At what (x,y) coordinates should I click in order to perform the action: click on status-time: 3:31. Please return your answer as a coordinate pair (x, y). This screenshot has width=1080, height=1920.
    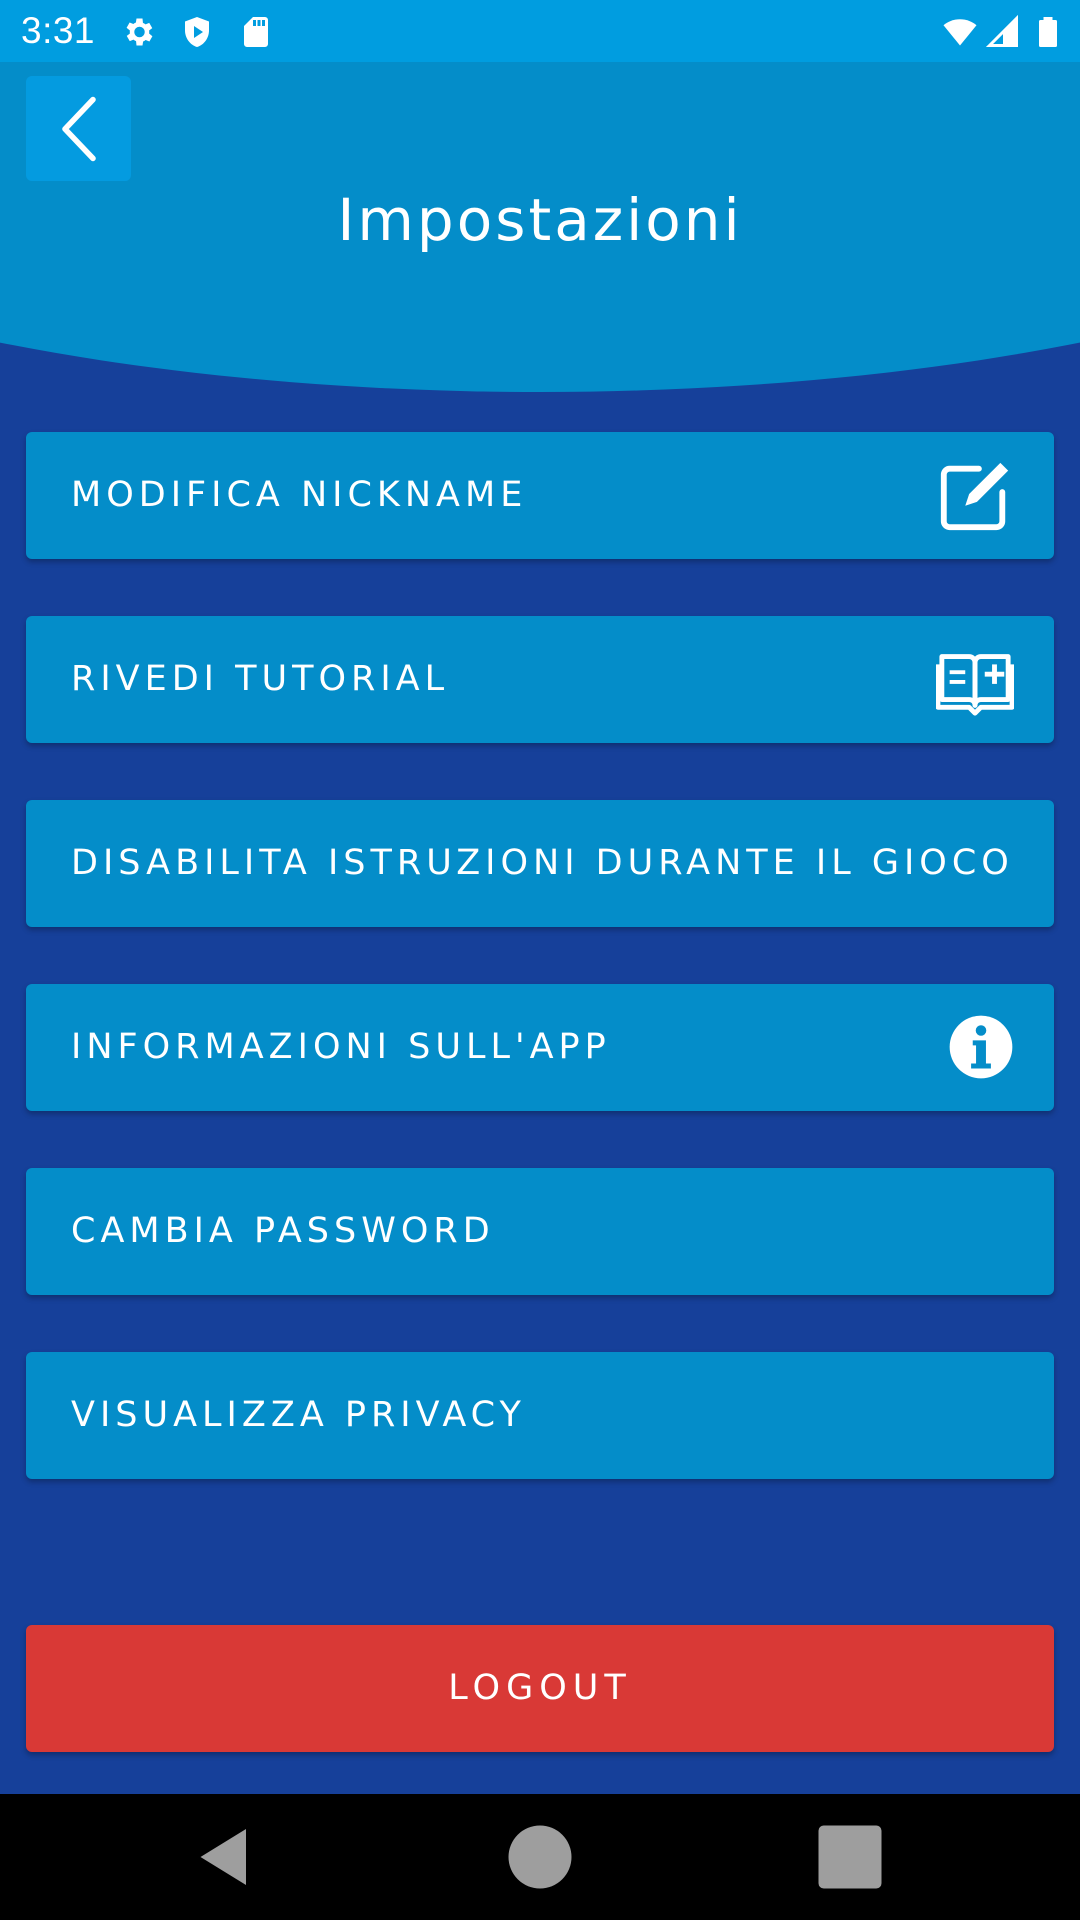
    Looking at the image, I should click on (58, 30).